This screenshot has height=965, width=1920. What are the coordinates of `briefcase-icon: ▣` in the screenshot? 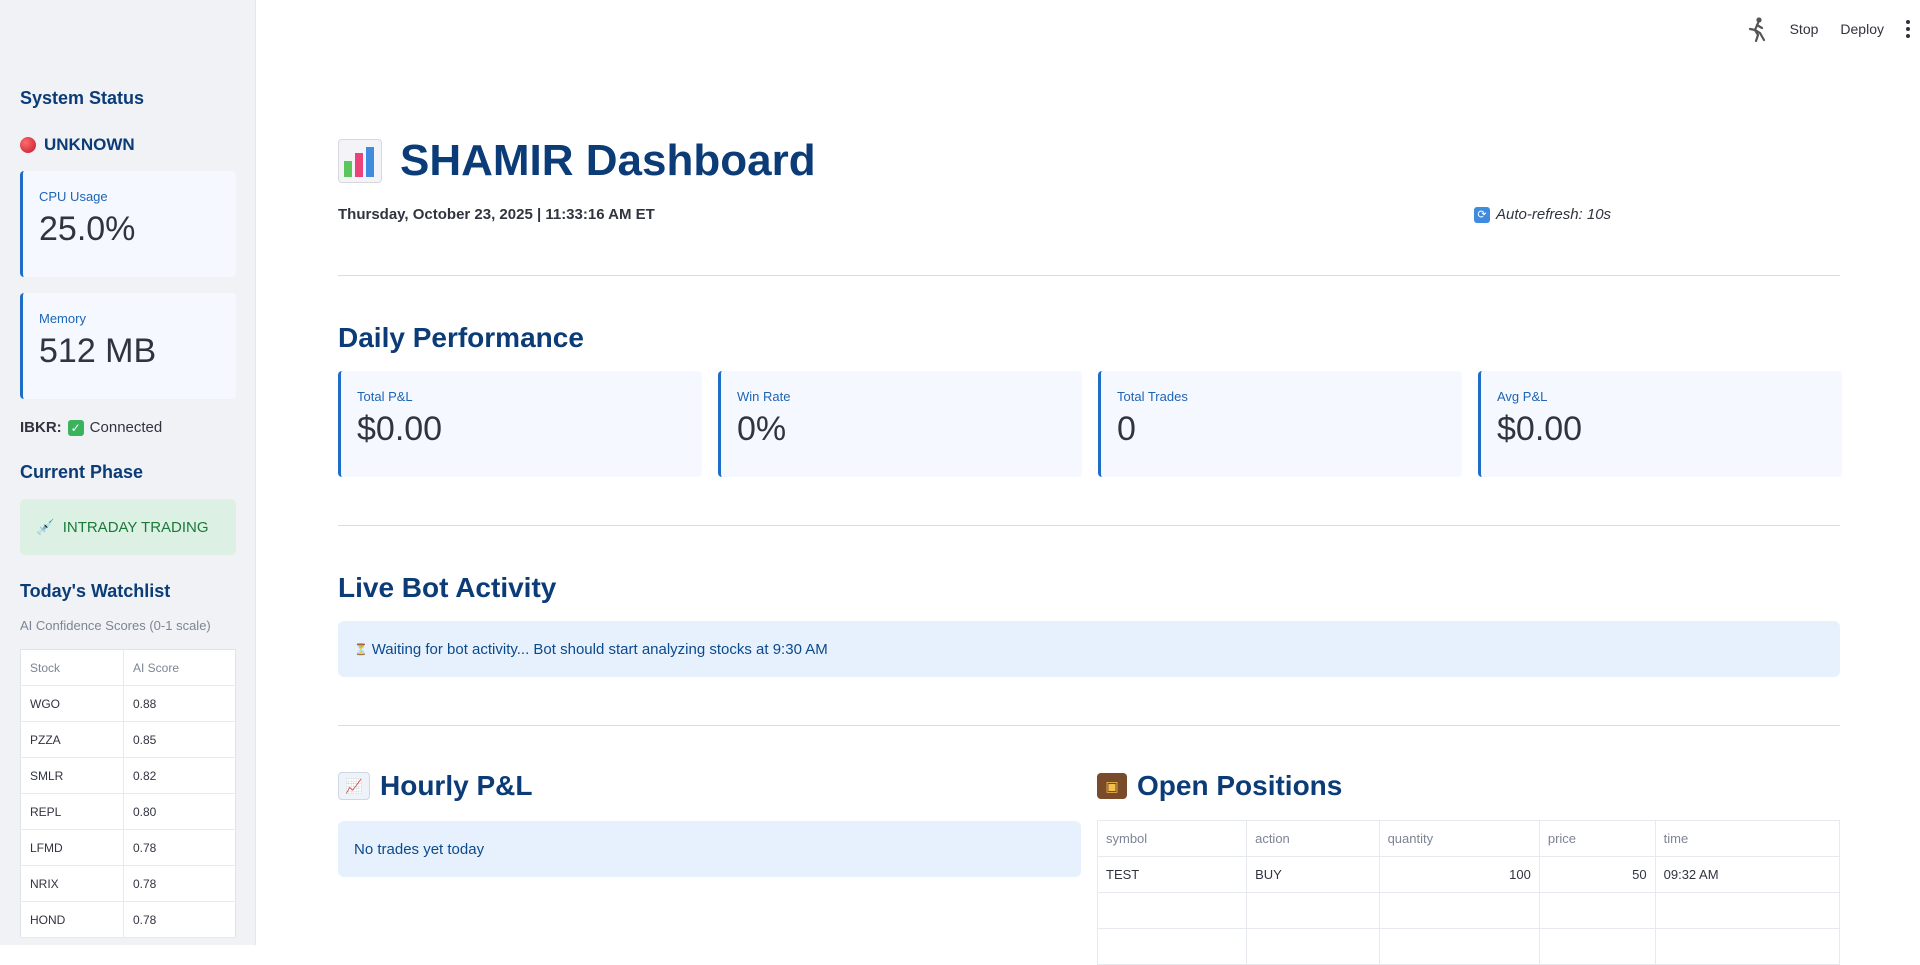 It's located at (1112, 786).